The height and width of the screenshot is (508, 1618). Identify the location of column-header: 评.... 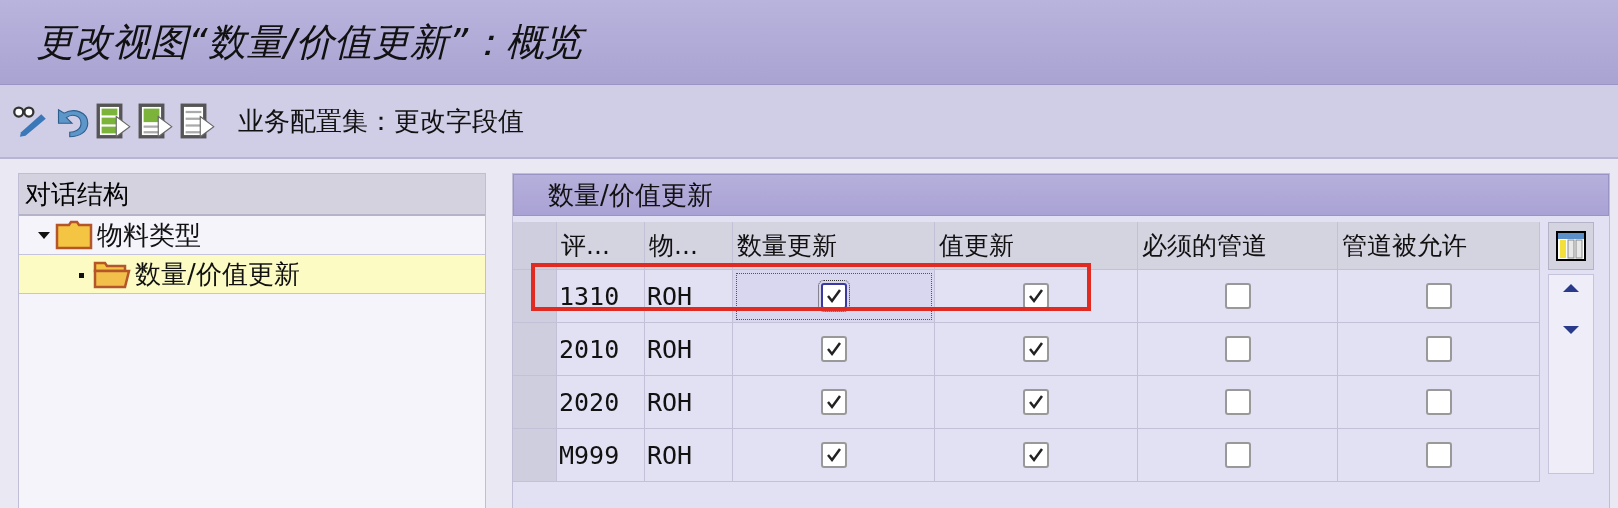
(601, 246).